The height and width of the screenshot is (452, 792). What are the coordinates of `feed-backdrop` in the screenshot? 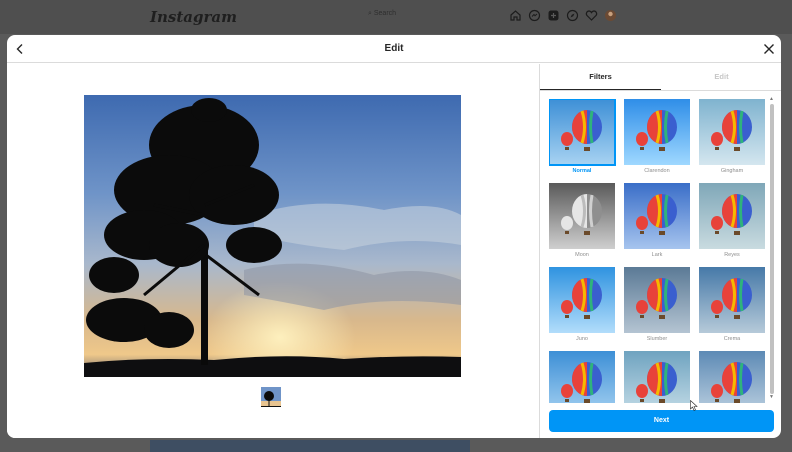 It's located at (310, 446).